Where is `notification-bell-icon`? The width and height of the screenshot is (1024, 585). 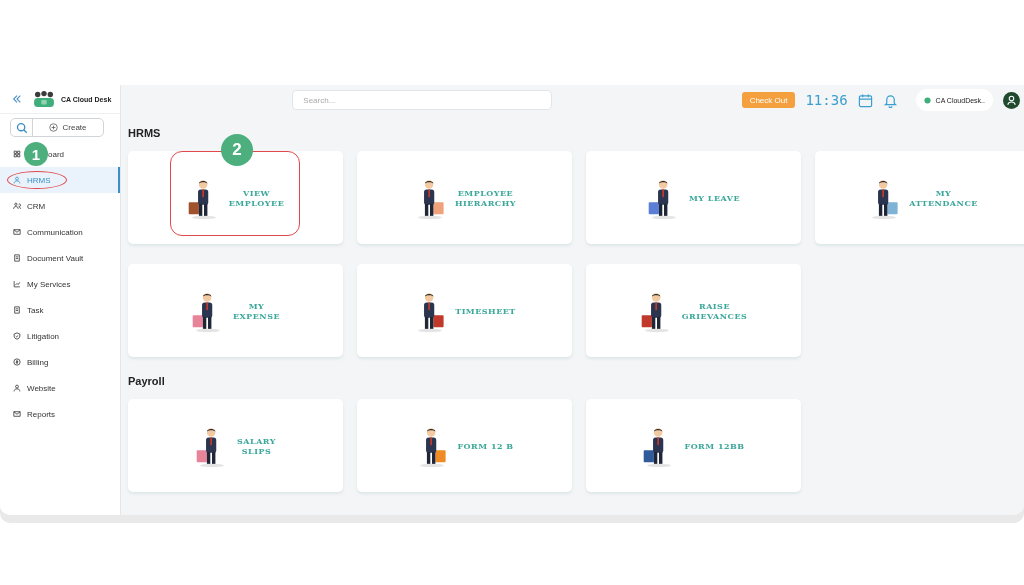 notification-bell-icon is located at coordinates (890, 100).